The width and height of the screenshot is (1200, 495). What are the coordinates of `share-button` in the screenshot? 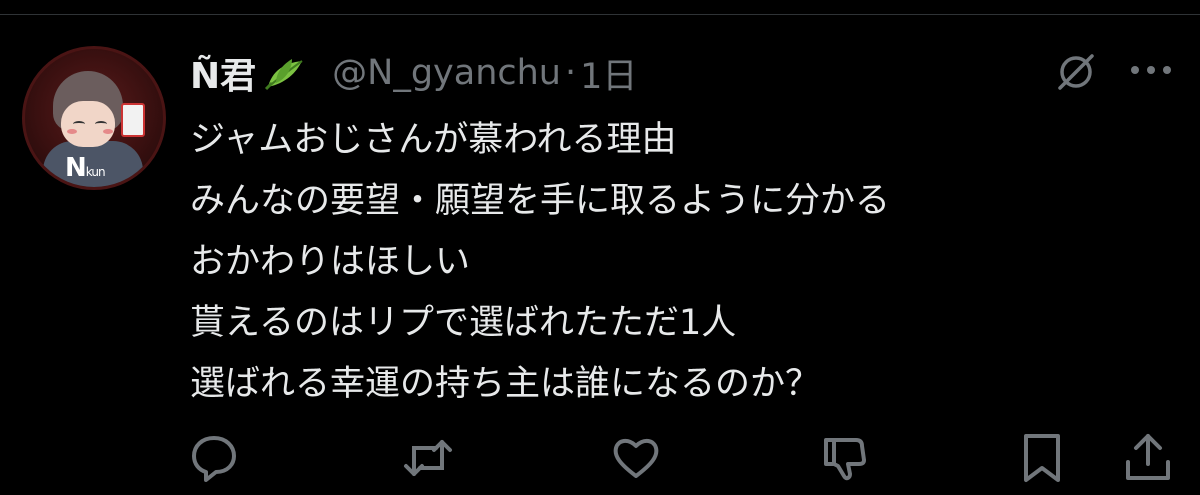 It's located at (1148, 458).